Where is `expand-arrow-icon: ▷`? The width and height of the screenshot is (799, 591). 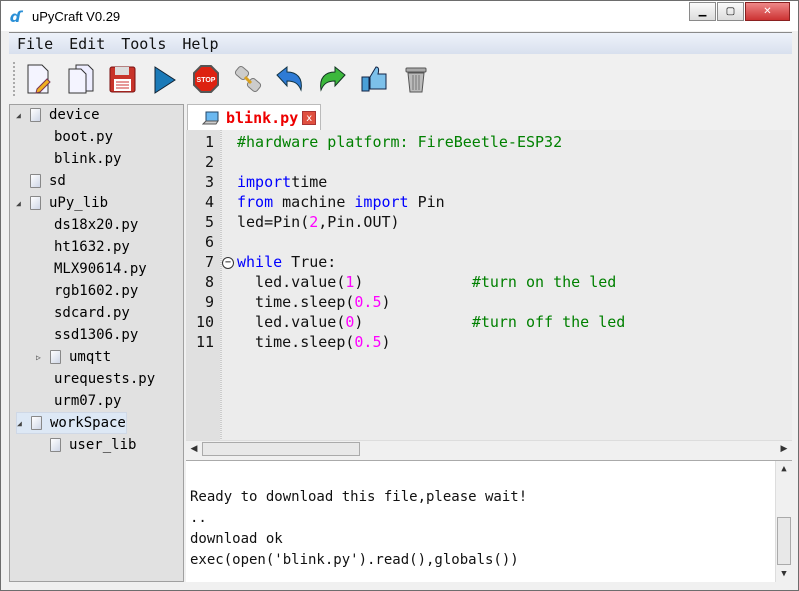 expand-arrow-icon: ▷ is located at coordinates (41, 357).